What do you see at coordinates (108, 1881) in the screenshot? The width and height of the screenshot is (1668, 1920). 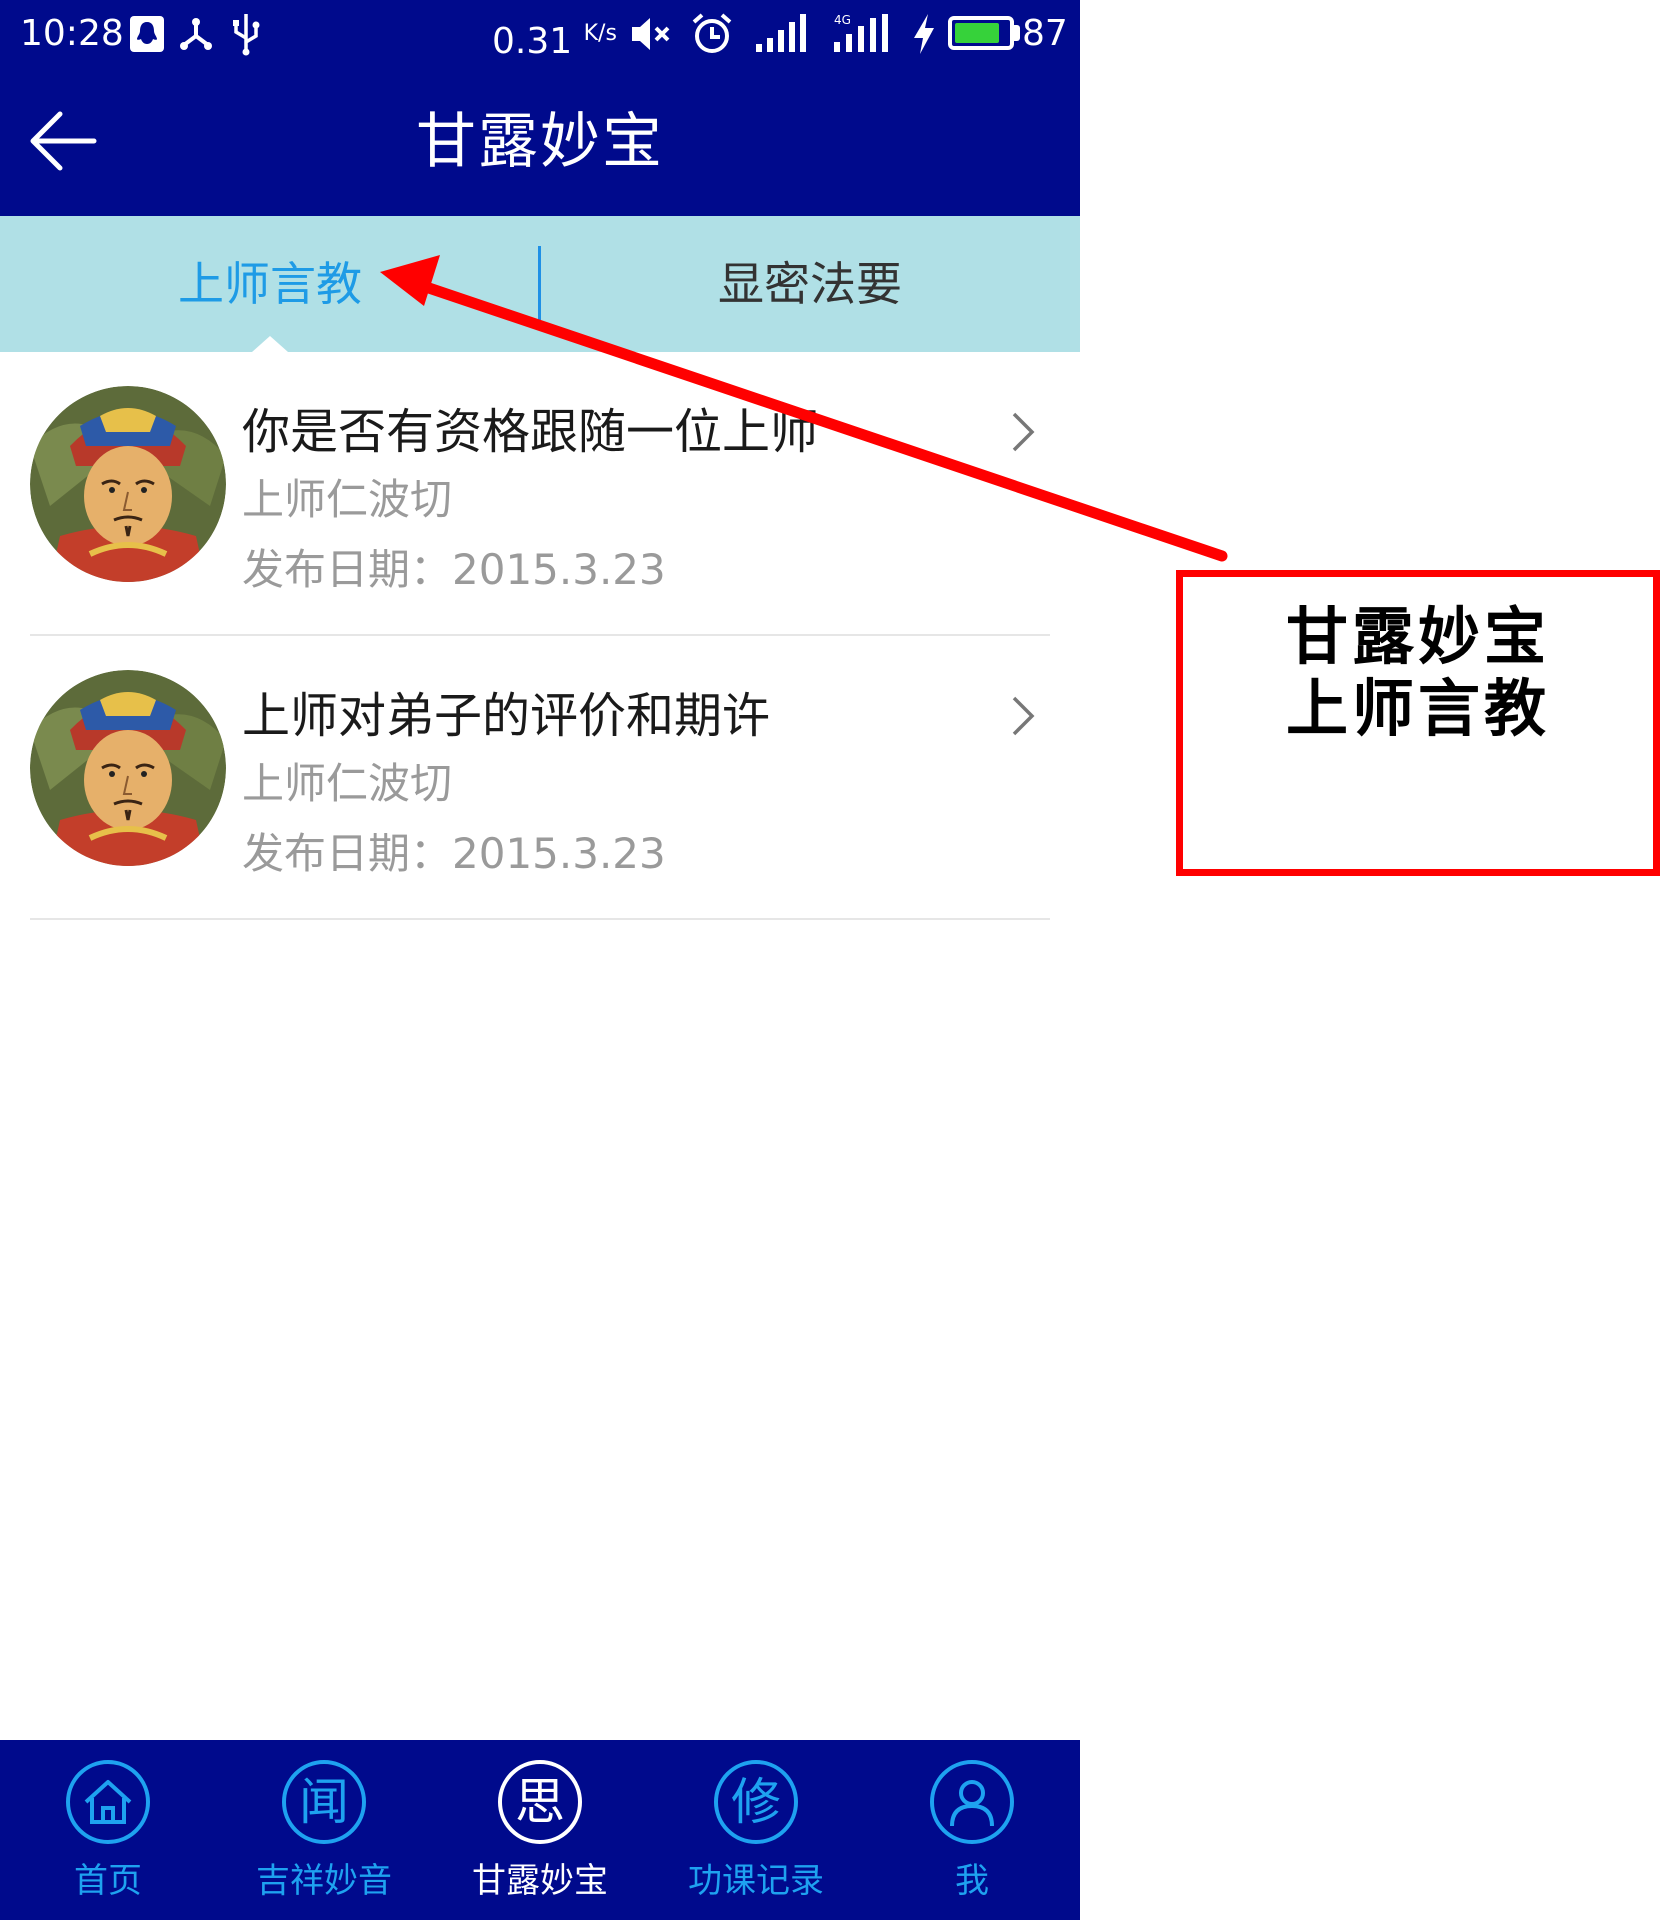 I see `nav-label: 首页` at bounding box center [108, 1881].